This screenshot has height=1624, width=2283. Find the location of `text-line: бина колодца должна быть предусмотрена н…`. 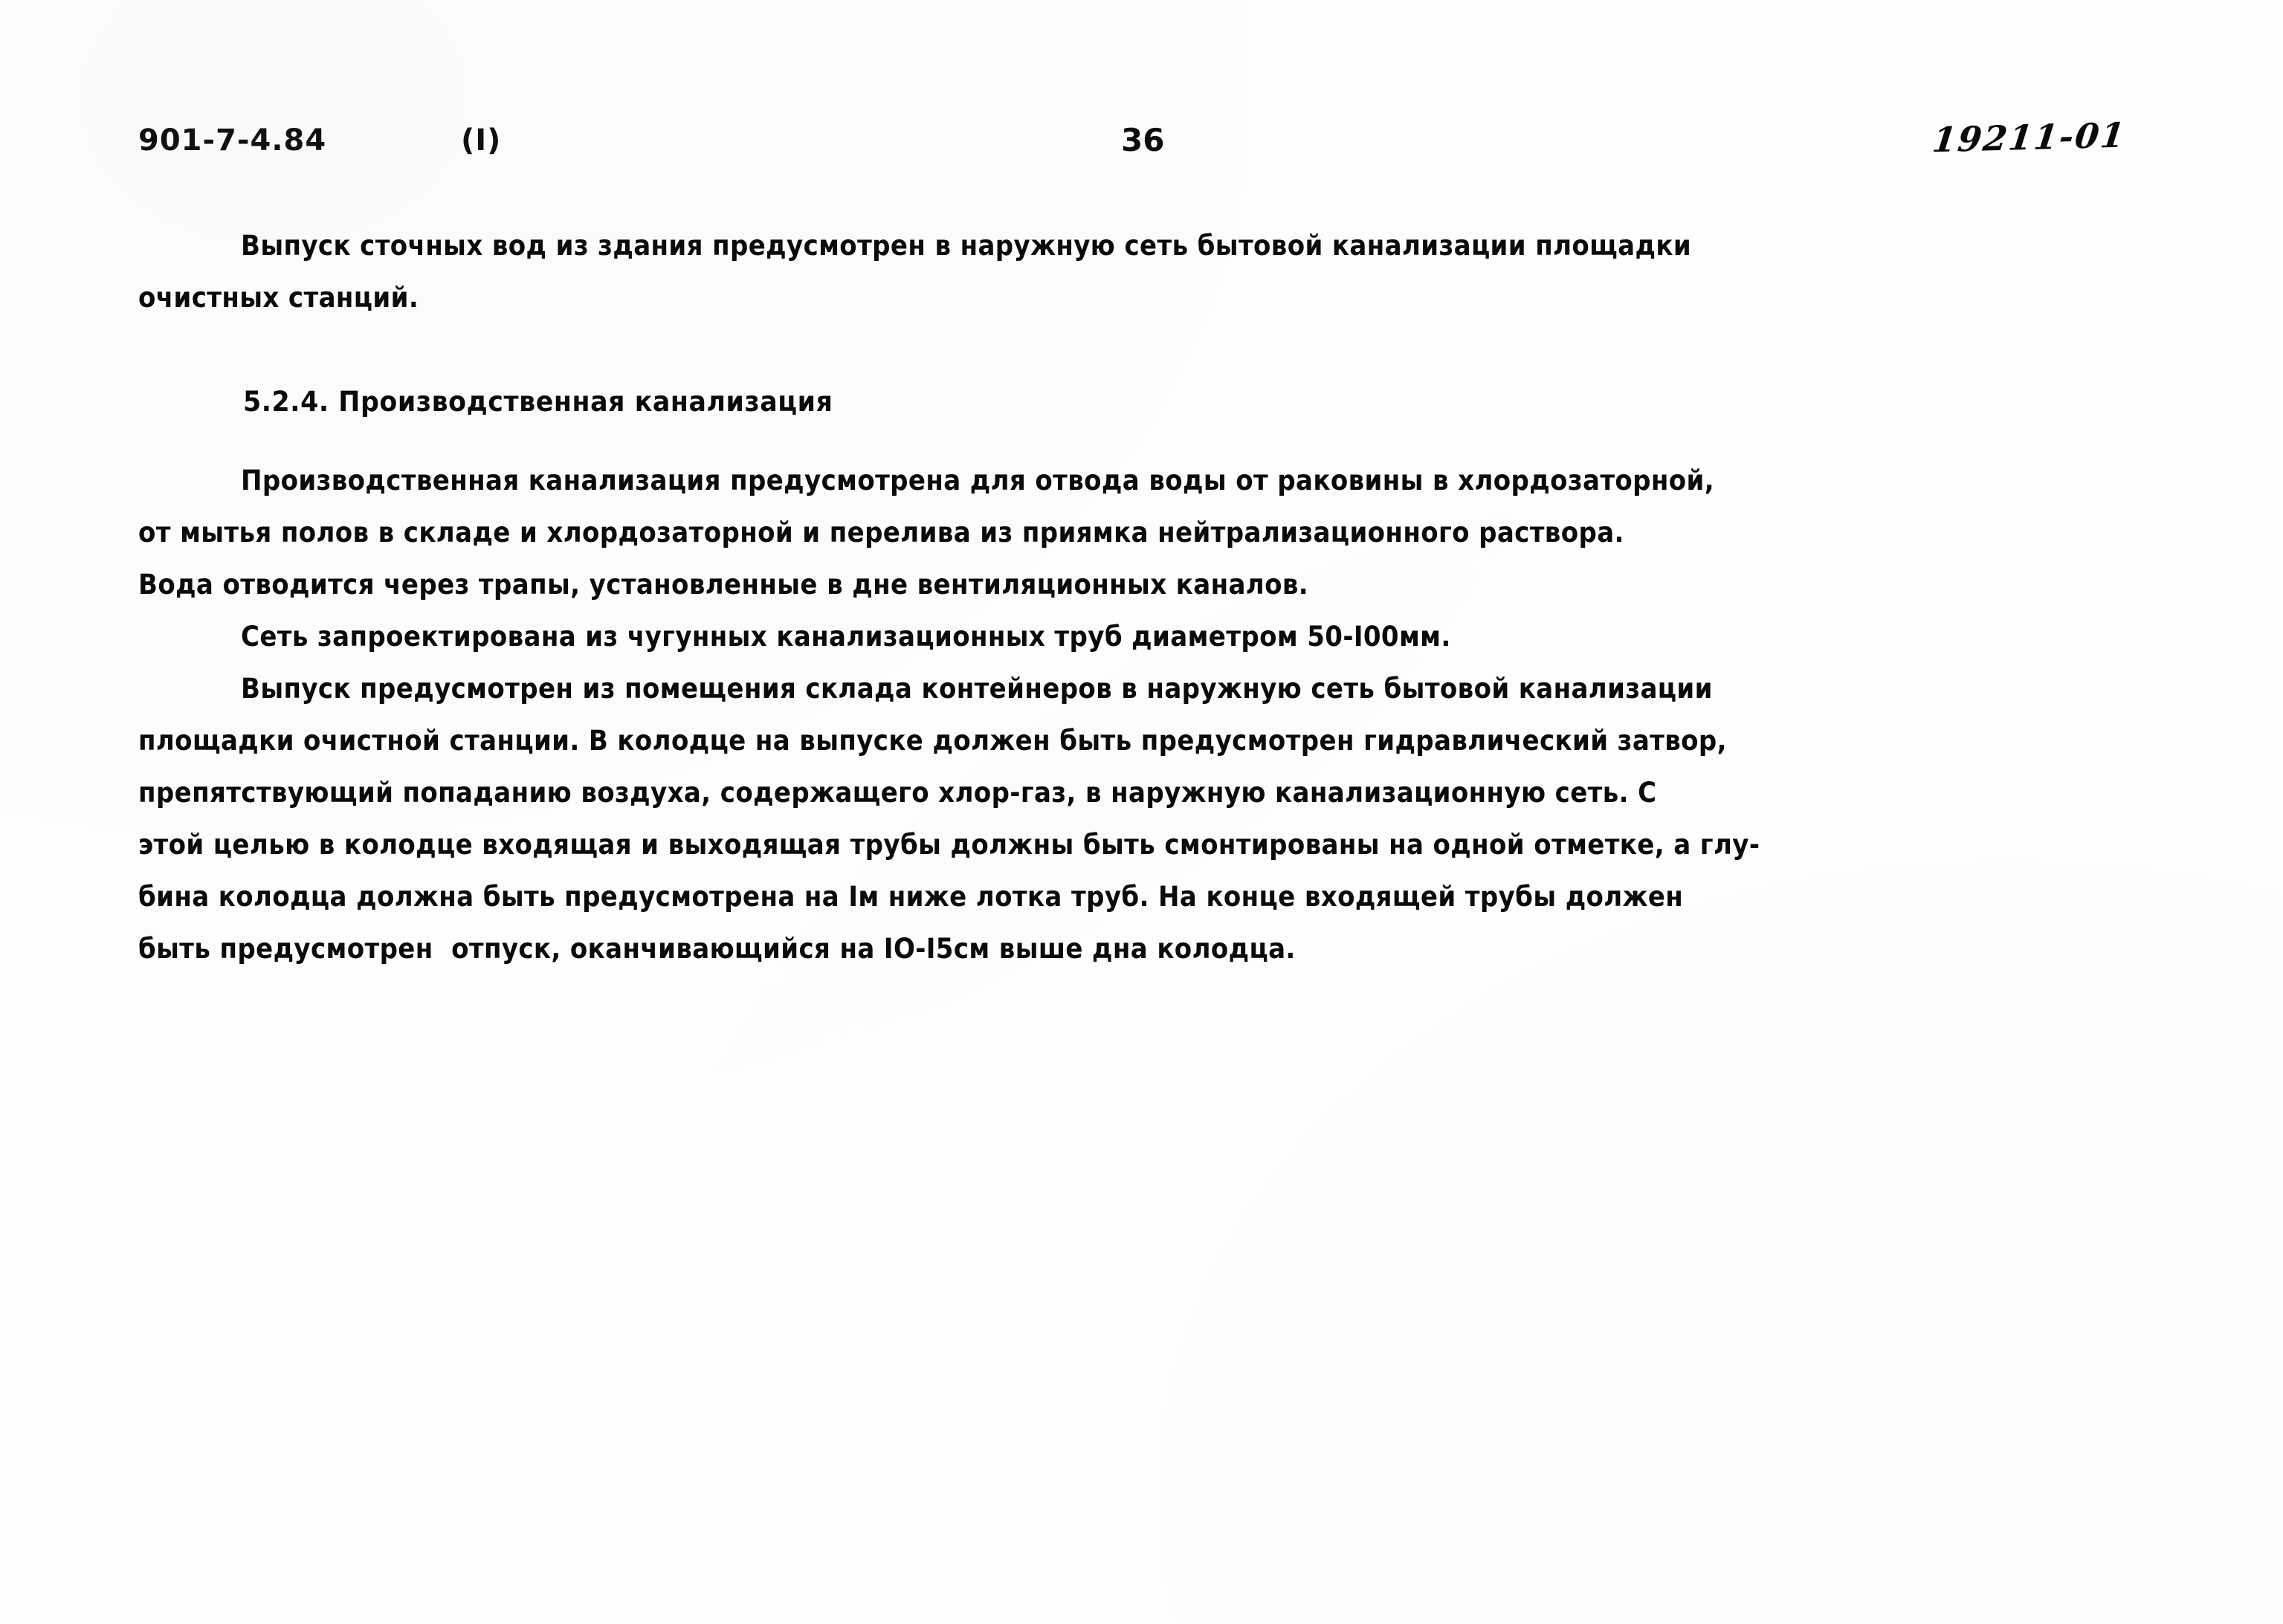

text-line: бина колодца должна быть предусмотрена н… is located at coordinates (911, 897).